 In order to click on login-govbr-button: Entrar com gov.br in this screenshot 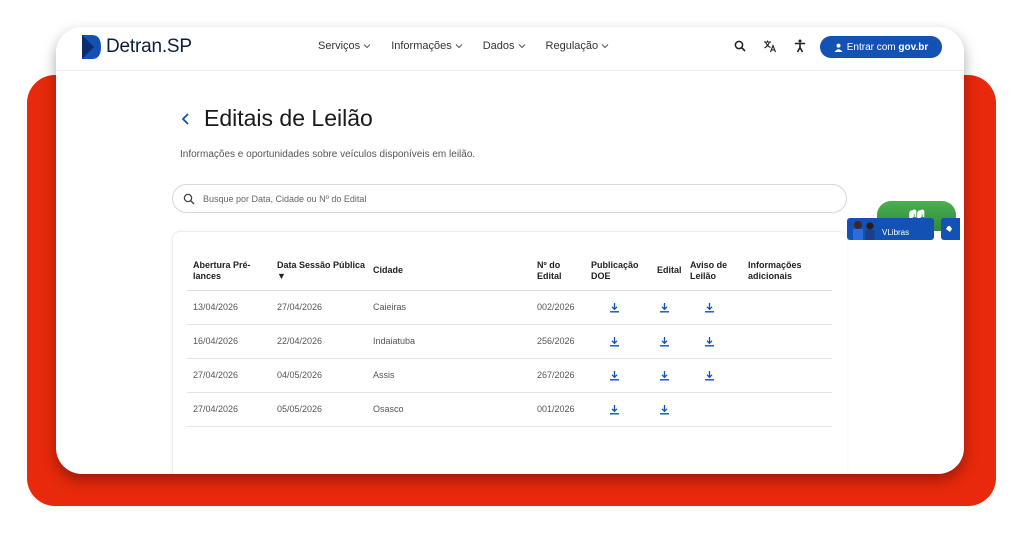, I will do `click(881, 47)`.